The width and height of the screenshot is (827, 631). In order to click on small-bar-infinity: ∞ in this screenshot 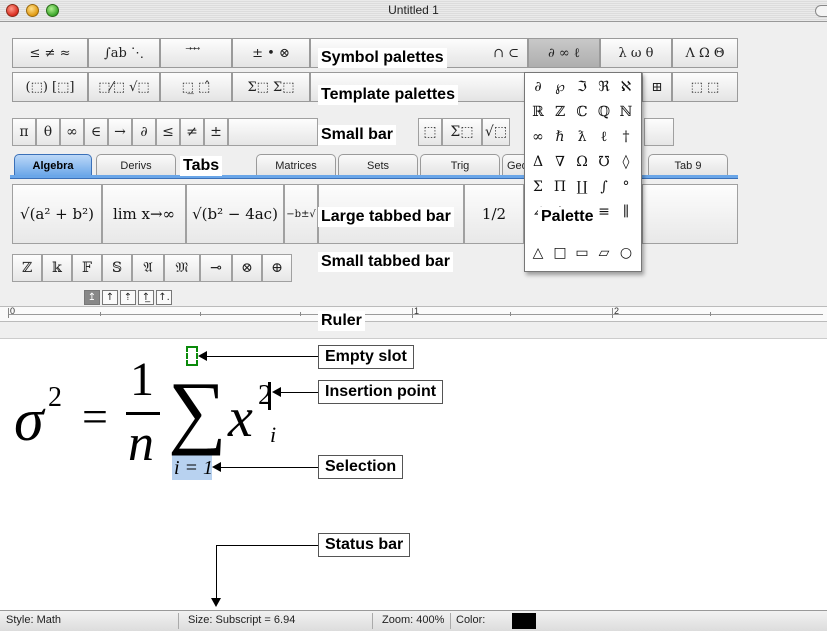, I will do `click(72, 132)`.